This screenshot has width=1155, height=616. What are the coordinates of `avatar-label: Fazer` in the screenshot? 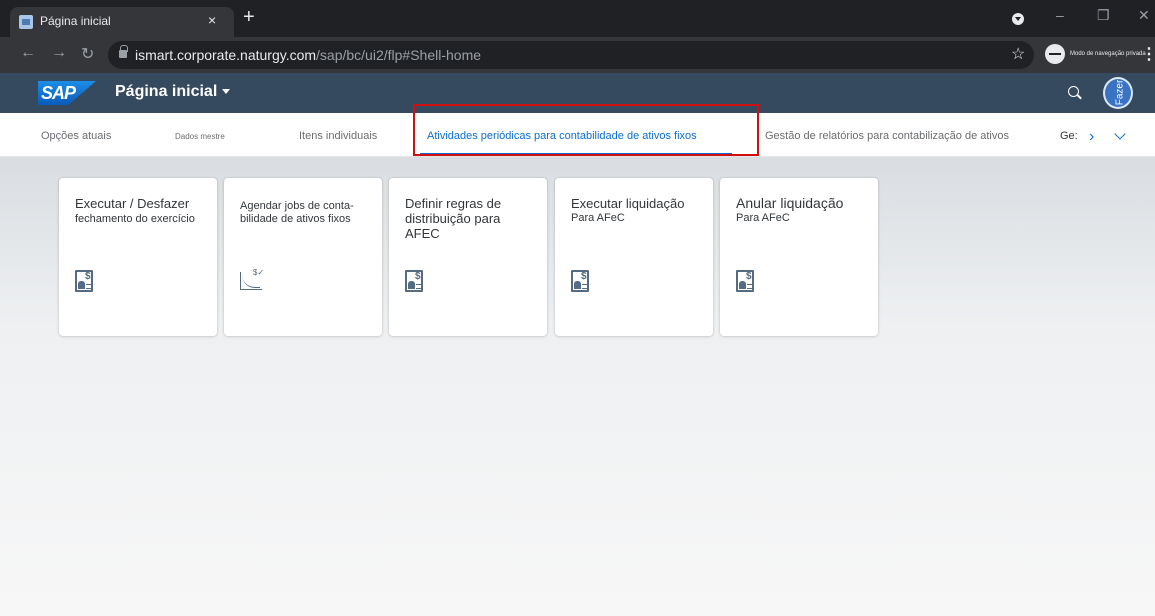 It's located at (1120, 92).